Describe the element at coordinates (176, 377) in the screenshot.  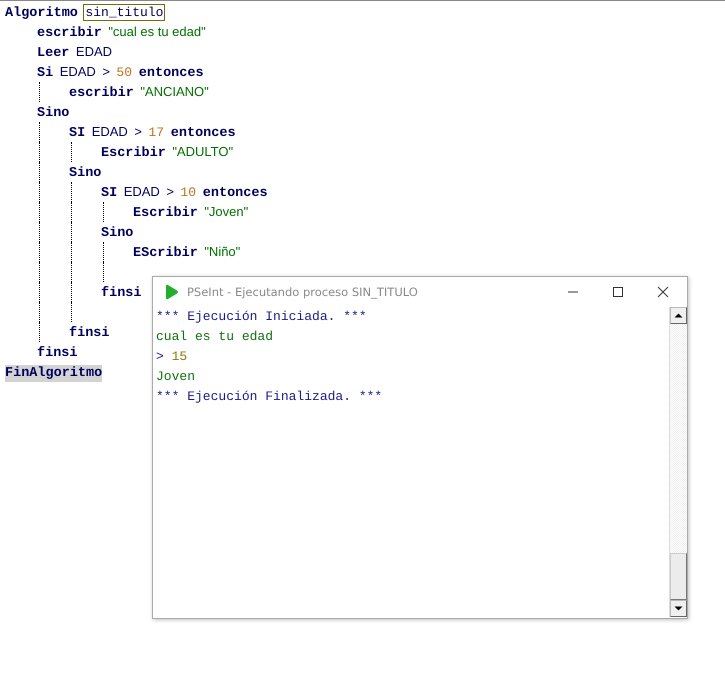
I see `console-line: Joven` at that location.